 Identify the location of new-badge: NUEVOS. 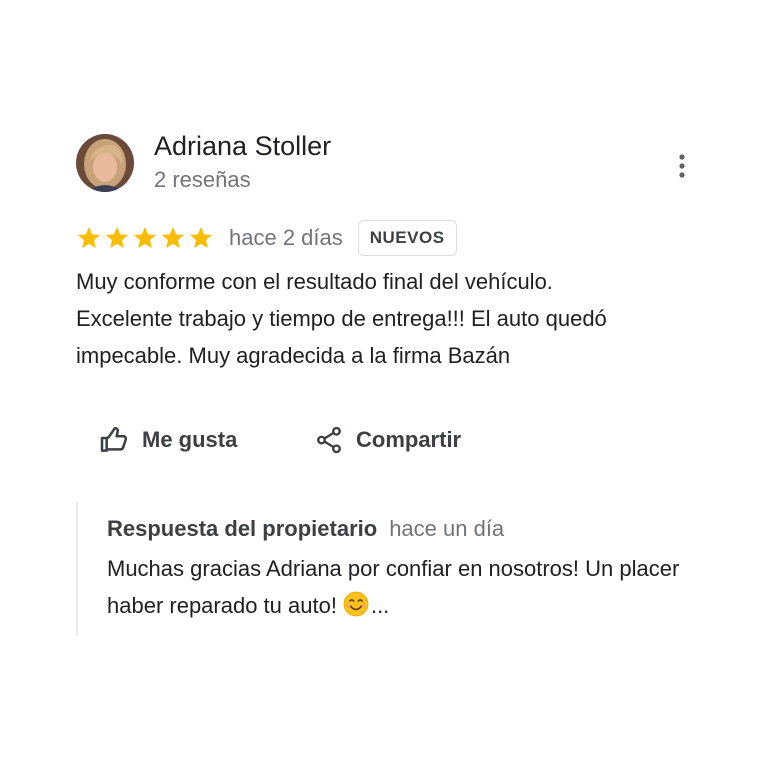
(407, 238).